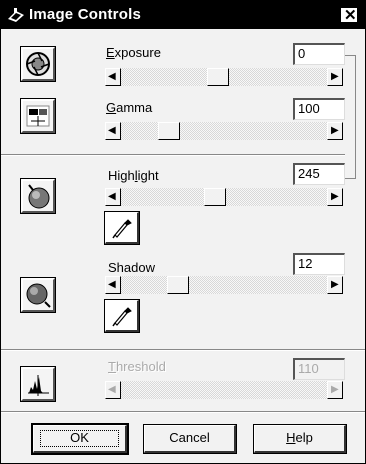 The height and width of the screenshot is (464, 366). I want to click on shadow-icon-button, so click(38, 295).